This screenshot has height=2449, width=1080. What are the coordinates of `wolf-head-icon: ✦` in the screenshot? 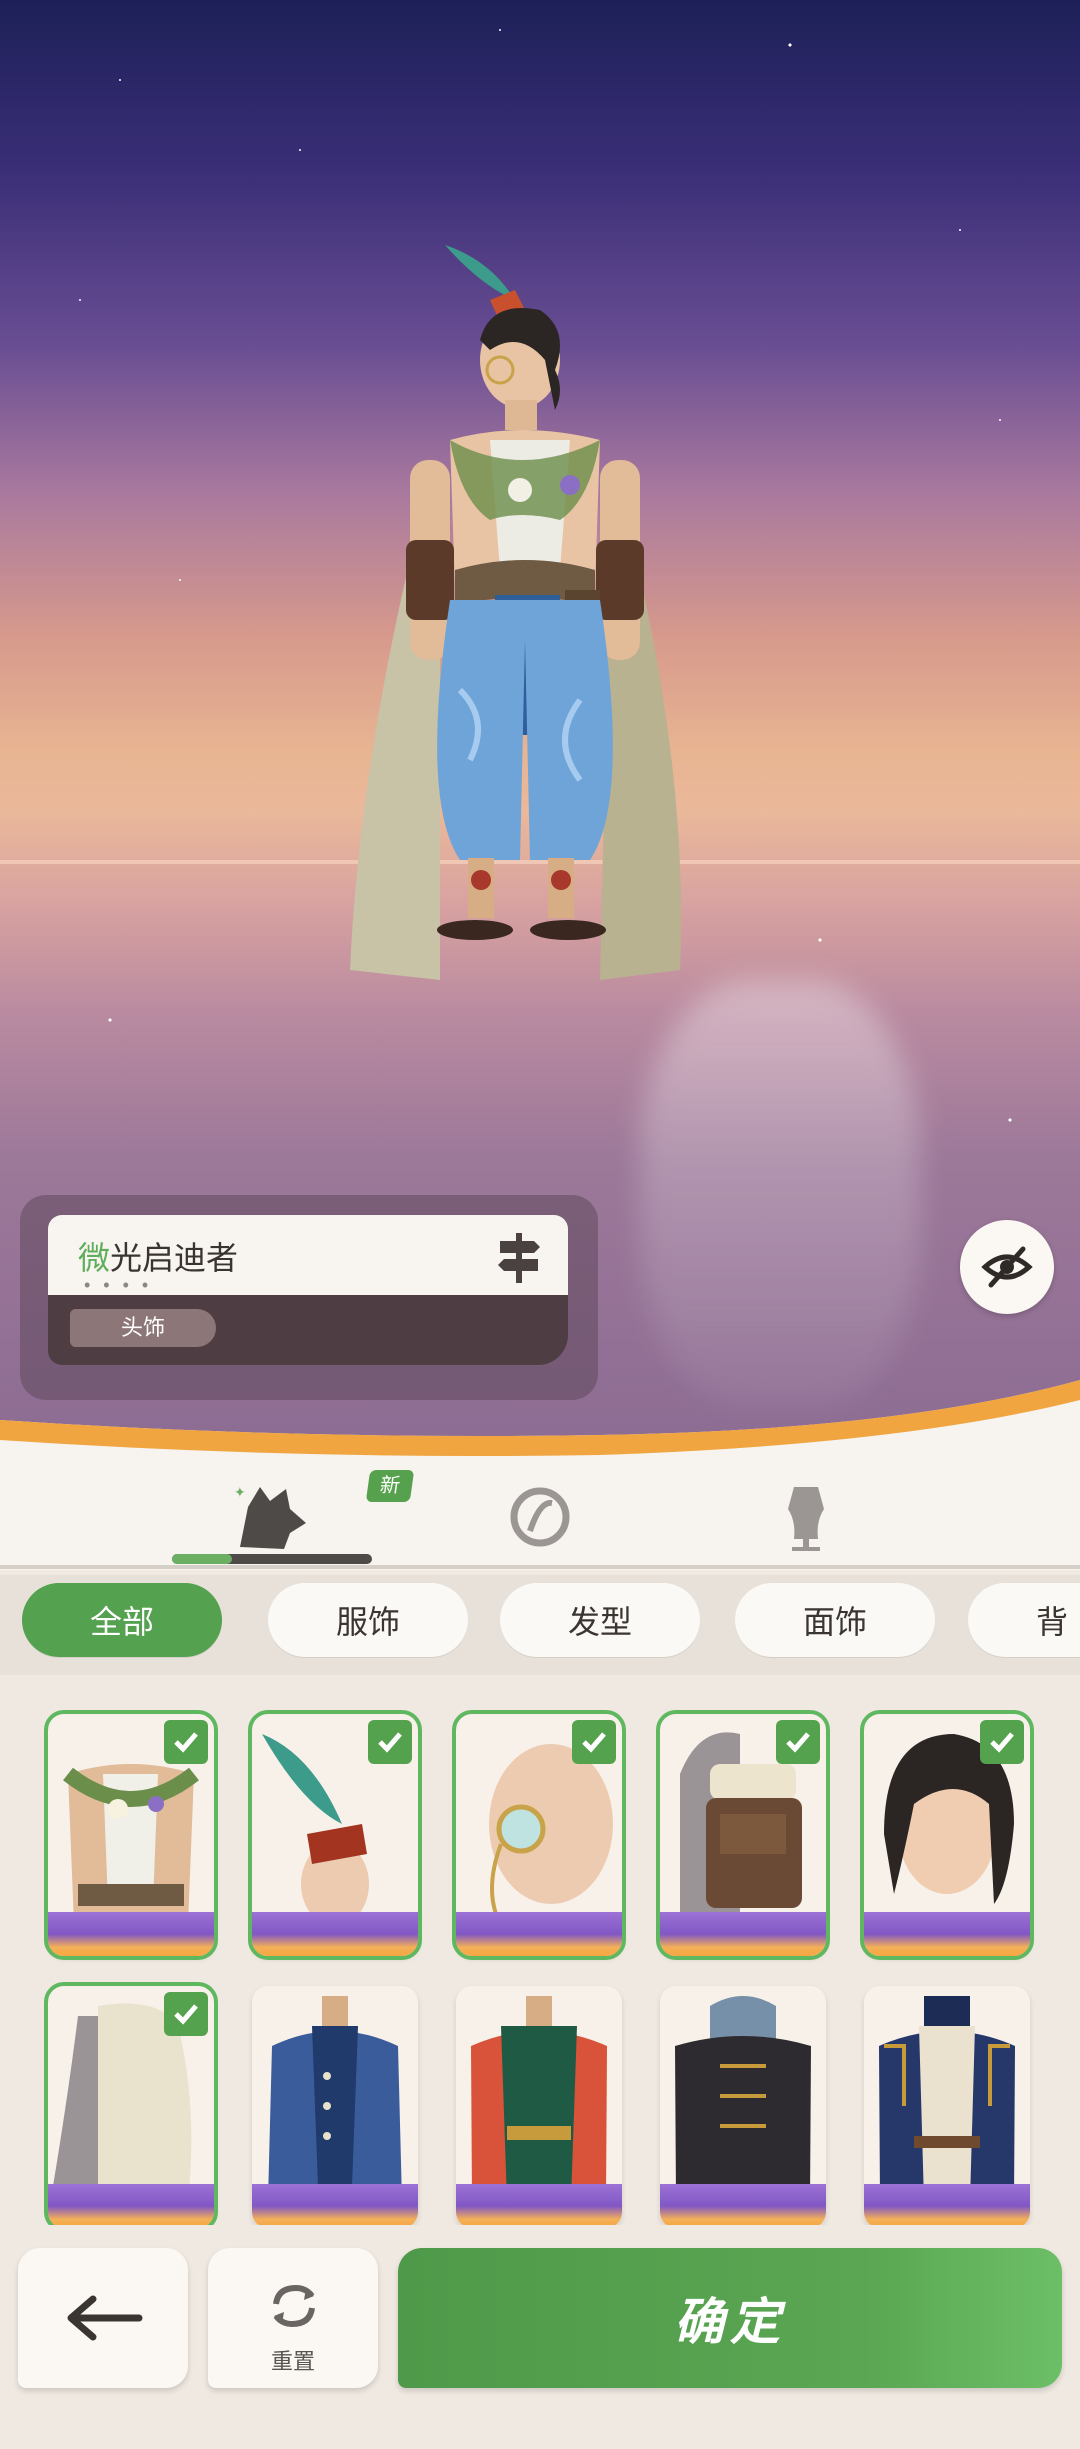 It's located at (270, 1516).